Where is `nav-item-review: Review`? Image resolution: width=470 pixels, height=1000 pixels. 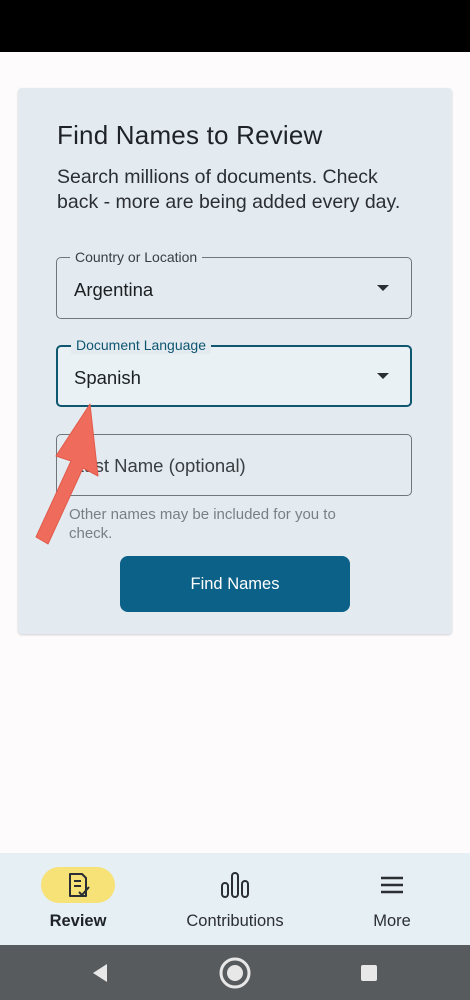
nav-item-review: Review is located at coordinates (78, 899).